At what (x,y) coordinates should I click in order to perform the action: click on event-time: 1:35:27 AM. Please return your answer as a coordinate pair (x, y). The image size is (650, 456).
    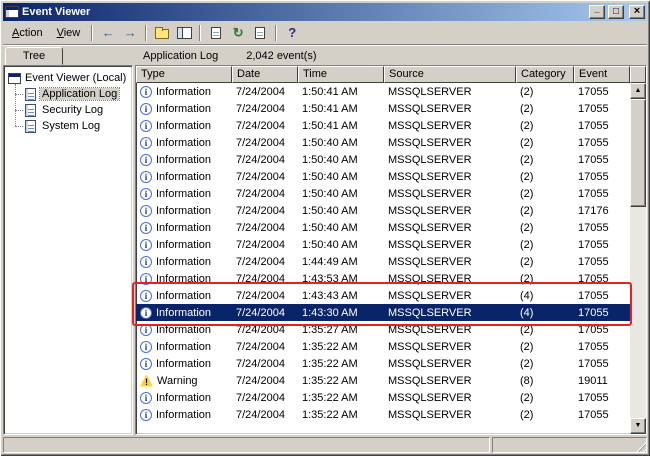
    Looking at the image, I should click on (330, 329).